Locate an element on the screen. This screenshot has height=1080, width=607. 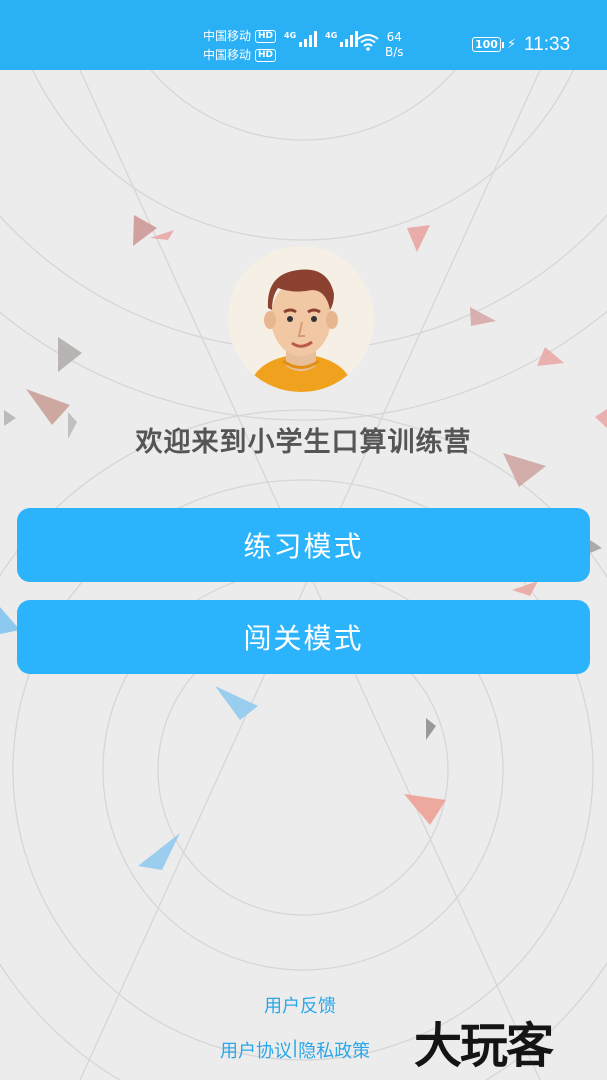
level-mode-button: 闯关模式 is located at coordinates (303, 637).